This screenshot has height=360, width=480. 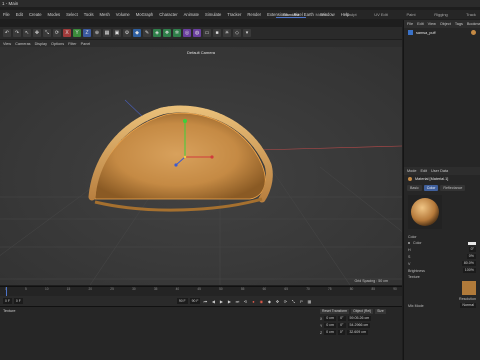 I want to click on viewport-menu-panel: Panel, so click(x=86, y=44).